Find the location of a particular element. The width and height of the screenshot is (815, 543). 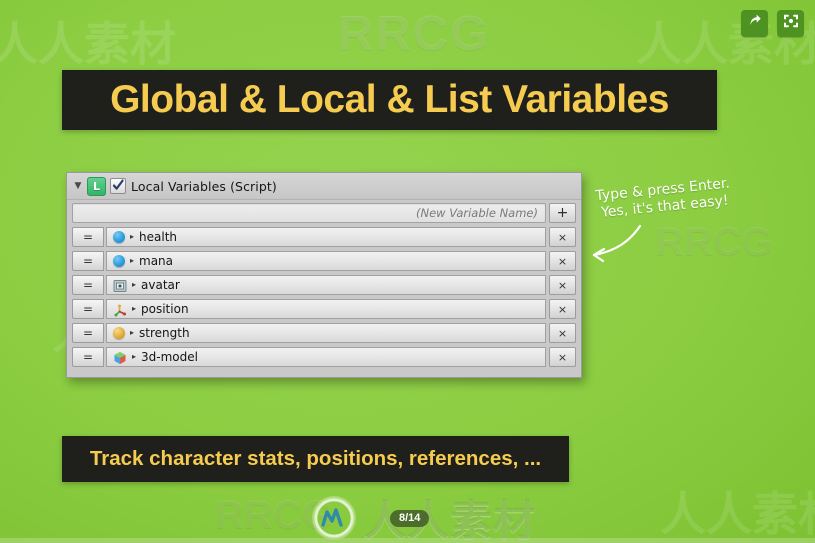

variable-entry: ▸ position is located at coordinates (326, 309).